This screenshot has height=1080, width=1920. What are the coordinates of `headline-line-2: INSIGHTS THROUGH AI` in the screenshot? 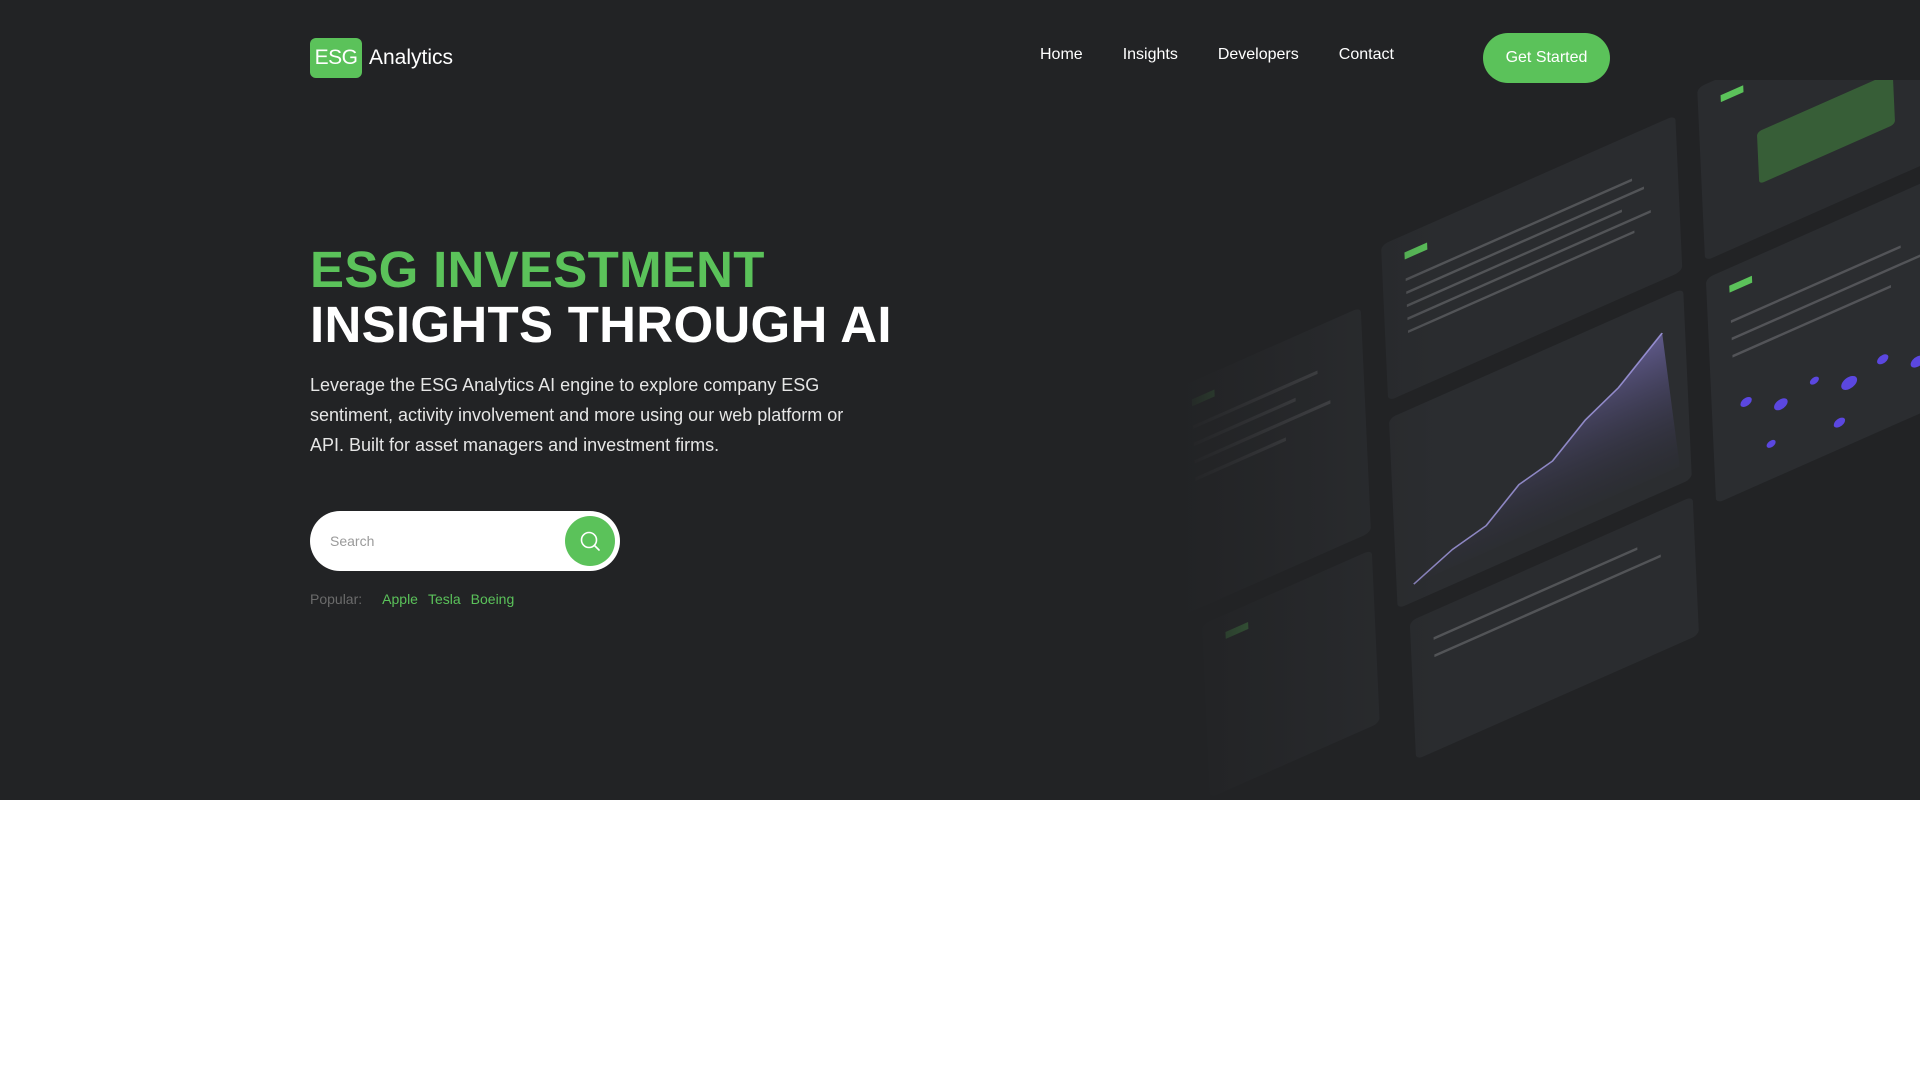 It's located at (601, 324).